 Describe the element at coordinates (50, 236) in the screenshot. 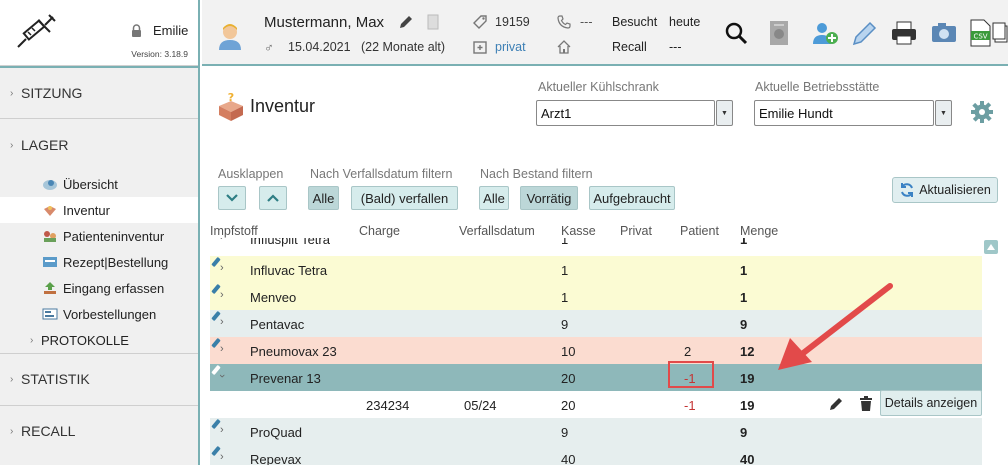

I see `patient-inventory-icon` at that location.